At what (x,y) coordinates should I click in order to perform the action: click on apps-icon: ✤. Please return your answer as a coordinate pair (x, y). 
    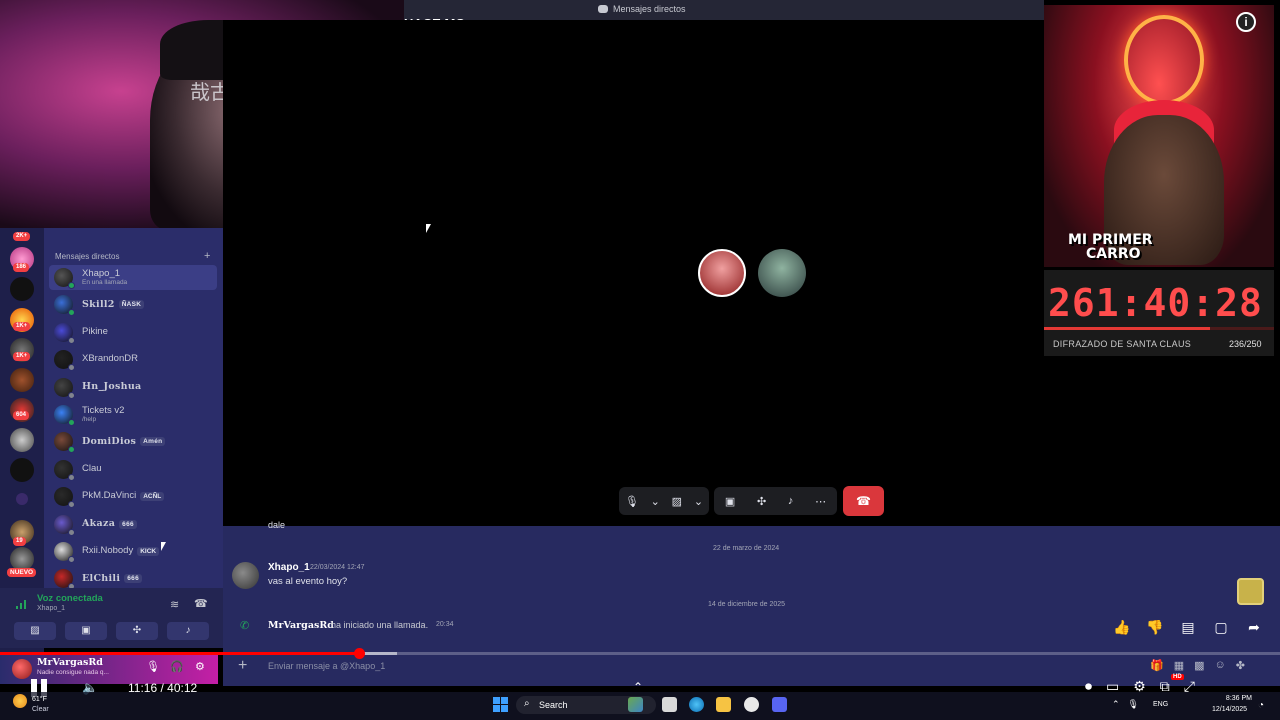
    Looking at the image, I should click on (1240, 665).